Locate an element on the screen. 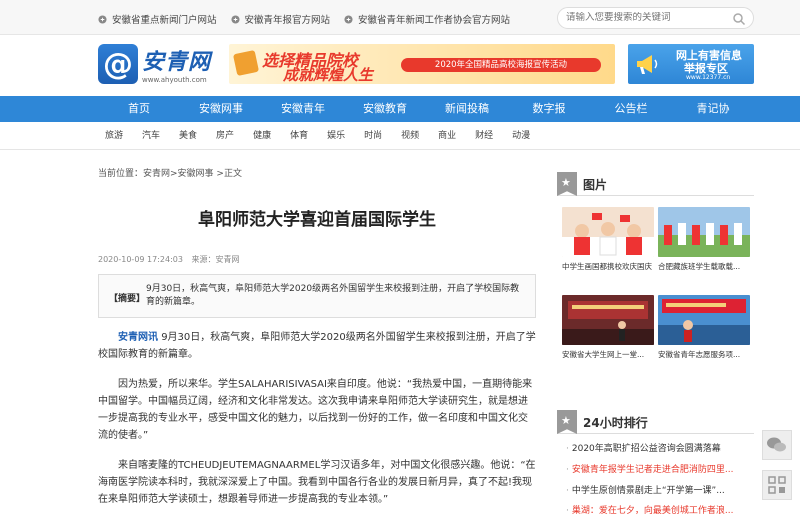 Image resolution: width=800 pixels, height=516 pixels. article-source: 来源：安青网 is located at coordinates (215, 259).